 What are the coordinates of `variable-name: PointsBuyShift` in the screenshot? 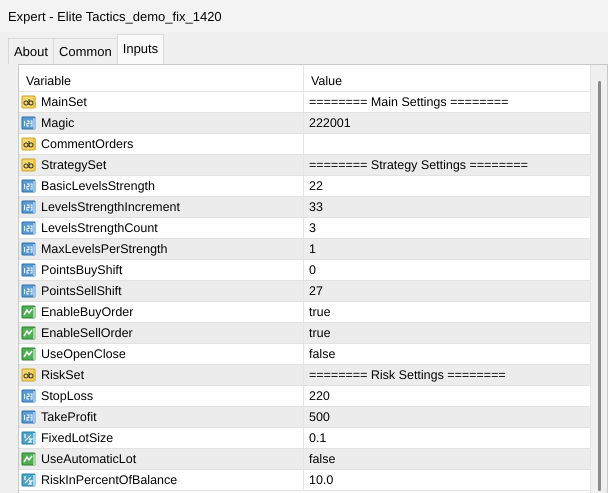 It's located at (81, 270).